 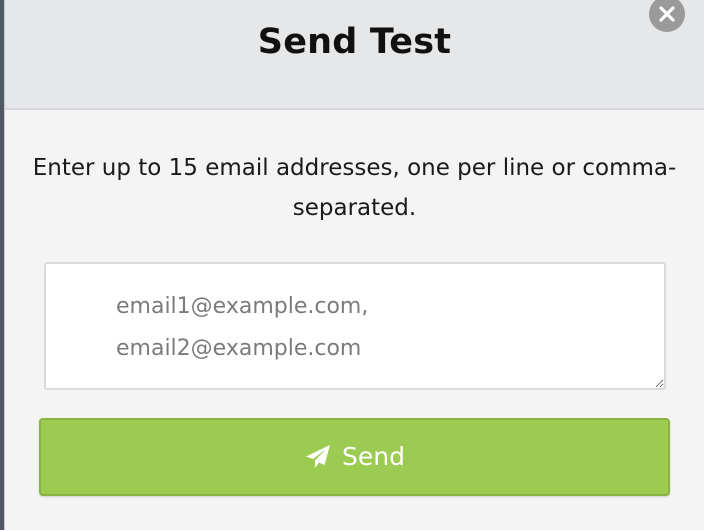 I want to click on send-button-label: Send, so click(x=373, y=456).